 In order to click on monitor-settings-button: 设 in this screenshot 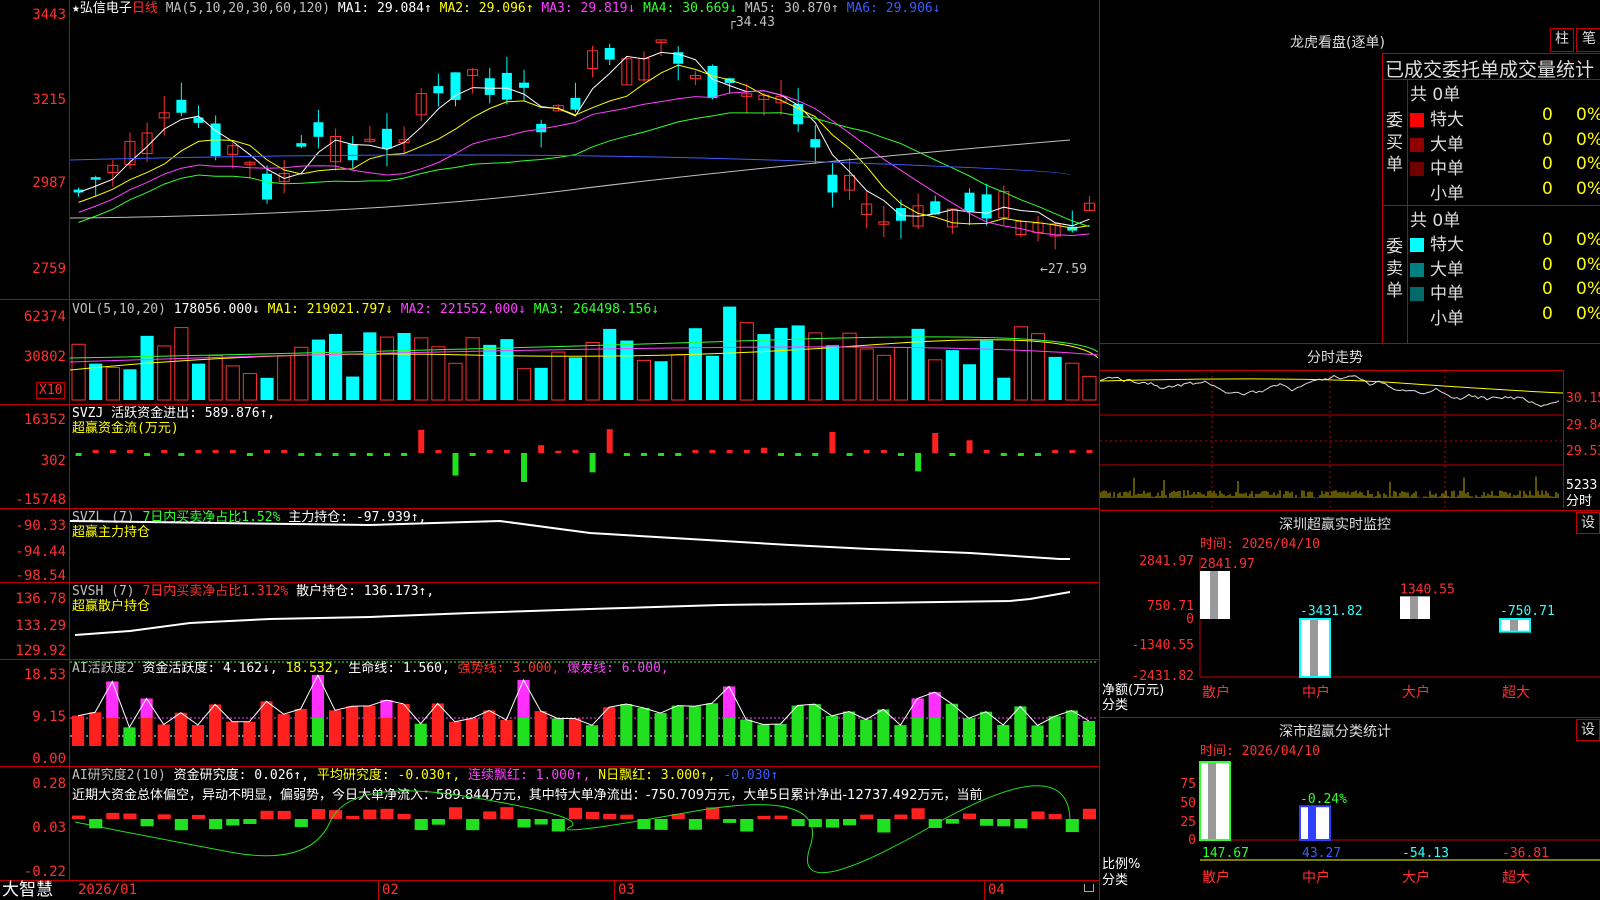, I will do `click(1588, 523)`.